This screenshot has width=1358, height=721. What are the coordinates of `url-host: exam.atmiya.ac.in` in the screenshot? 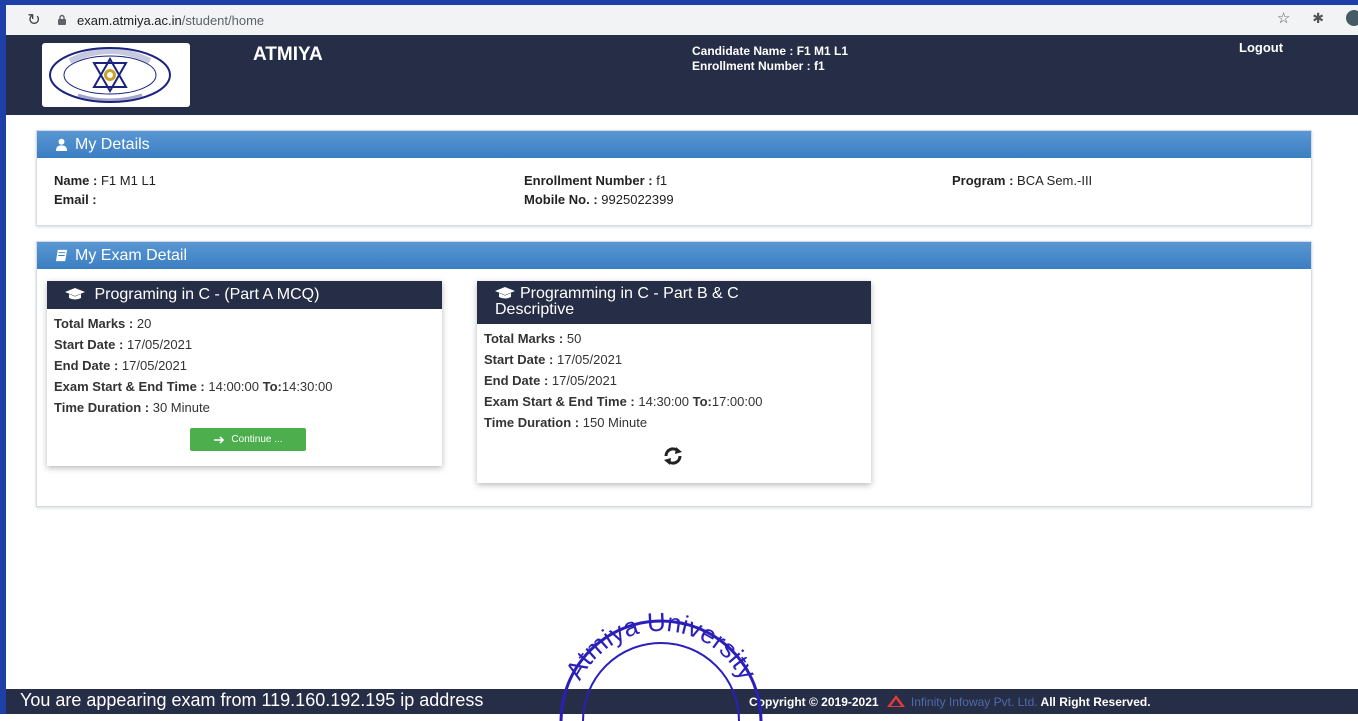 It's located at (129, 20).